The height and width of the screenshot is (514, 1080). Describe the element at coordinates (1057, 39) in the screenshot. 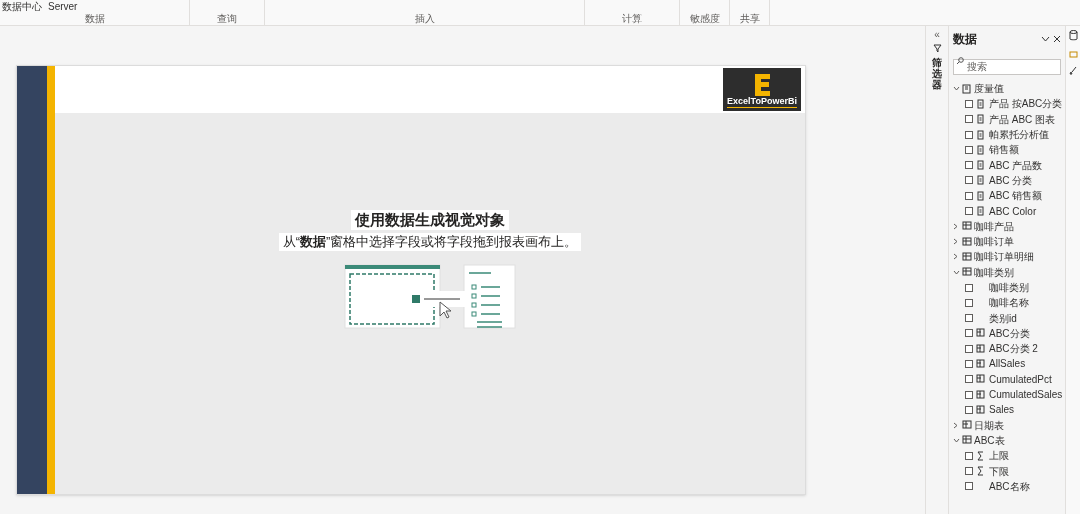

I see `close-icon` at that location.